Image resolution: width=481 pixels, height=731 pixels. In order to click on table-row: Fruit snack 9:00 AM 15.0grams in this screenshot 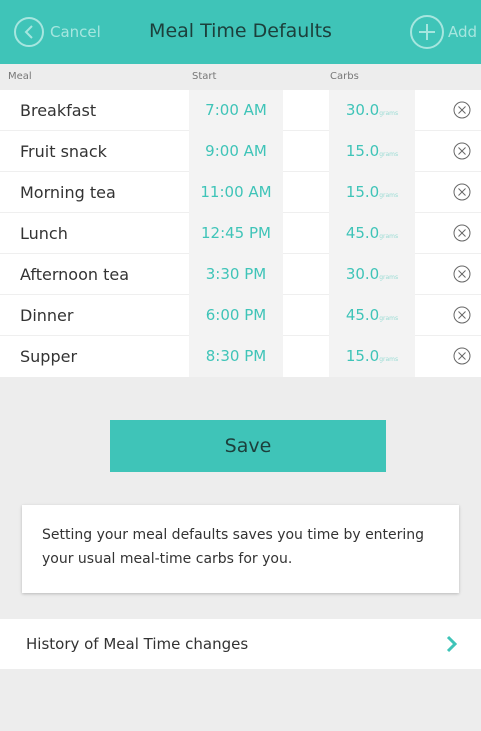, I will do `click(240, 151)`.